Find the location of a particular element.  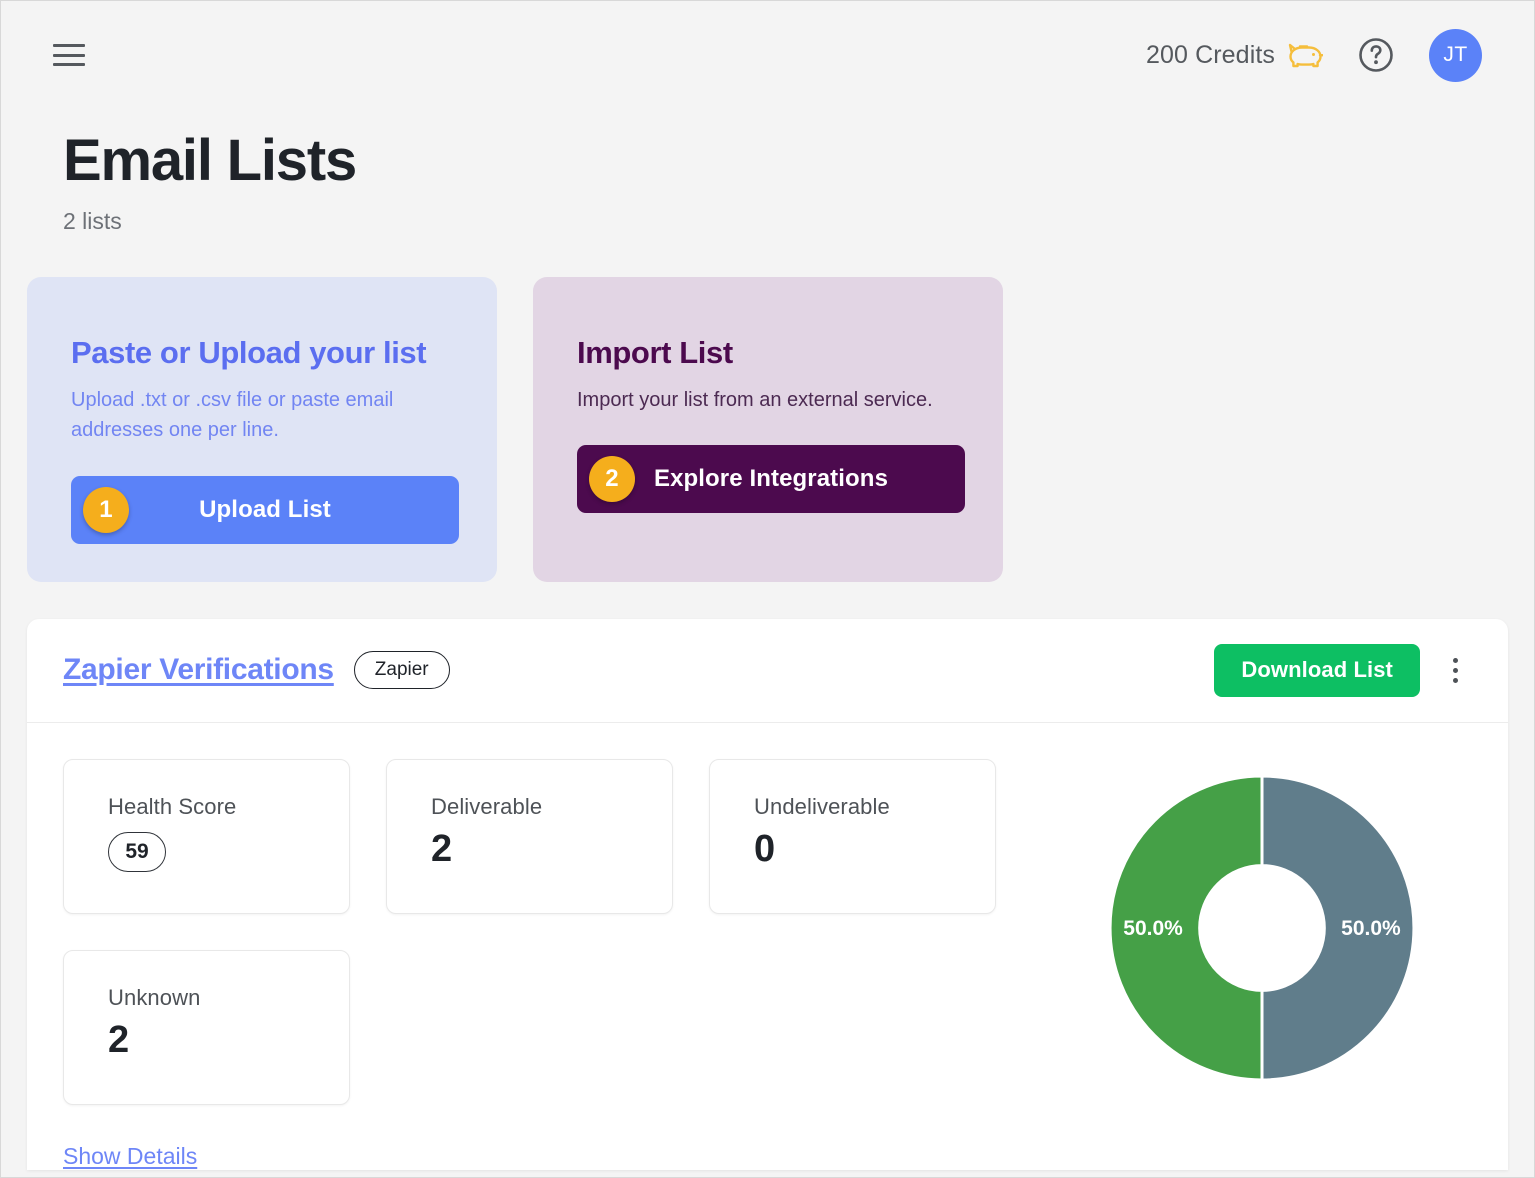

stat-value: 0 is located at coordinates (764, 848).